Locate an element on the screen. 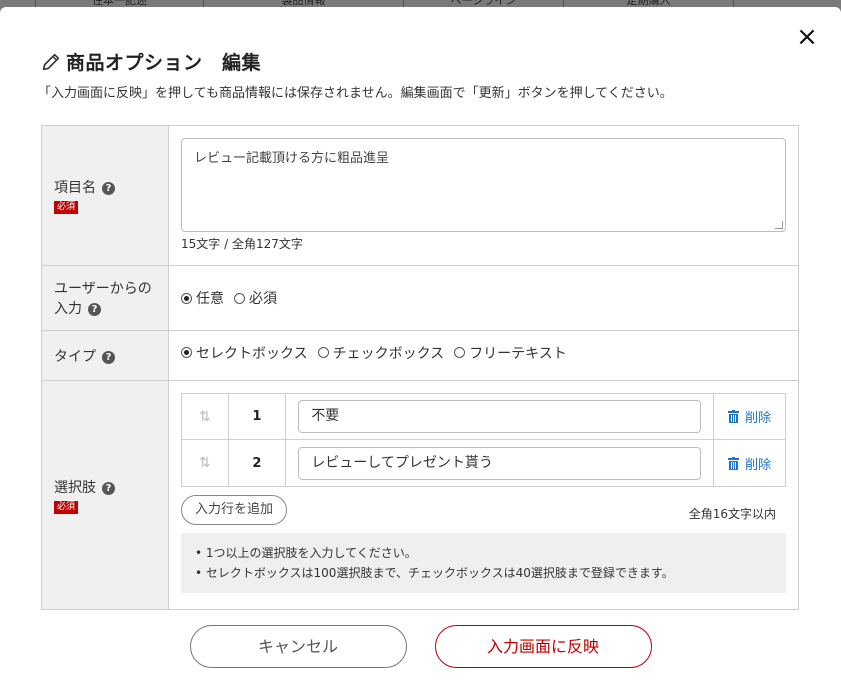 The height and width of the screenshot is (693, 841). radio-select-box: セレクトボックス is located at coordinates (244, 353).